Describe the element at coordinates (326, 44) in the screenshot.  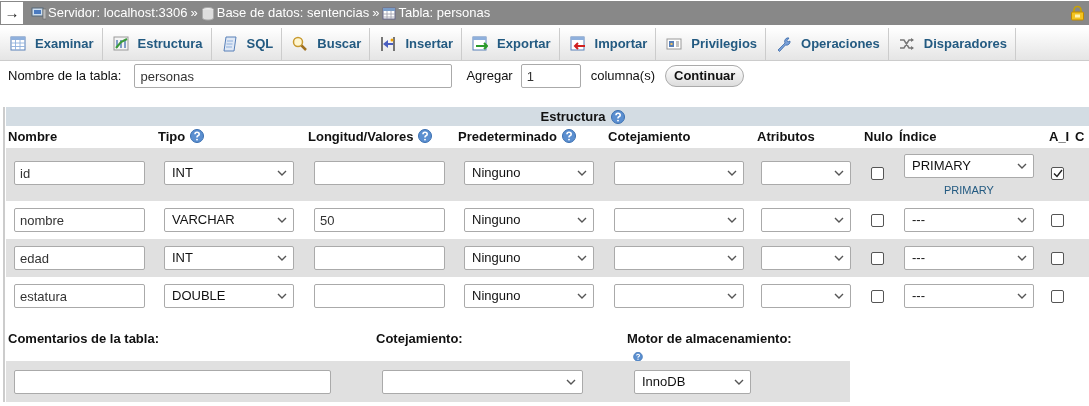
I see `tab: Buscar` at that location.